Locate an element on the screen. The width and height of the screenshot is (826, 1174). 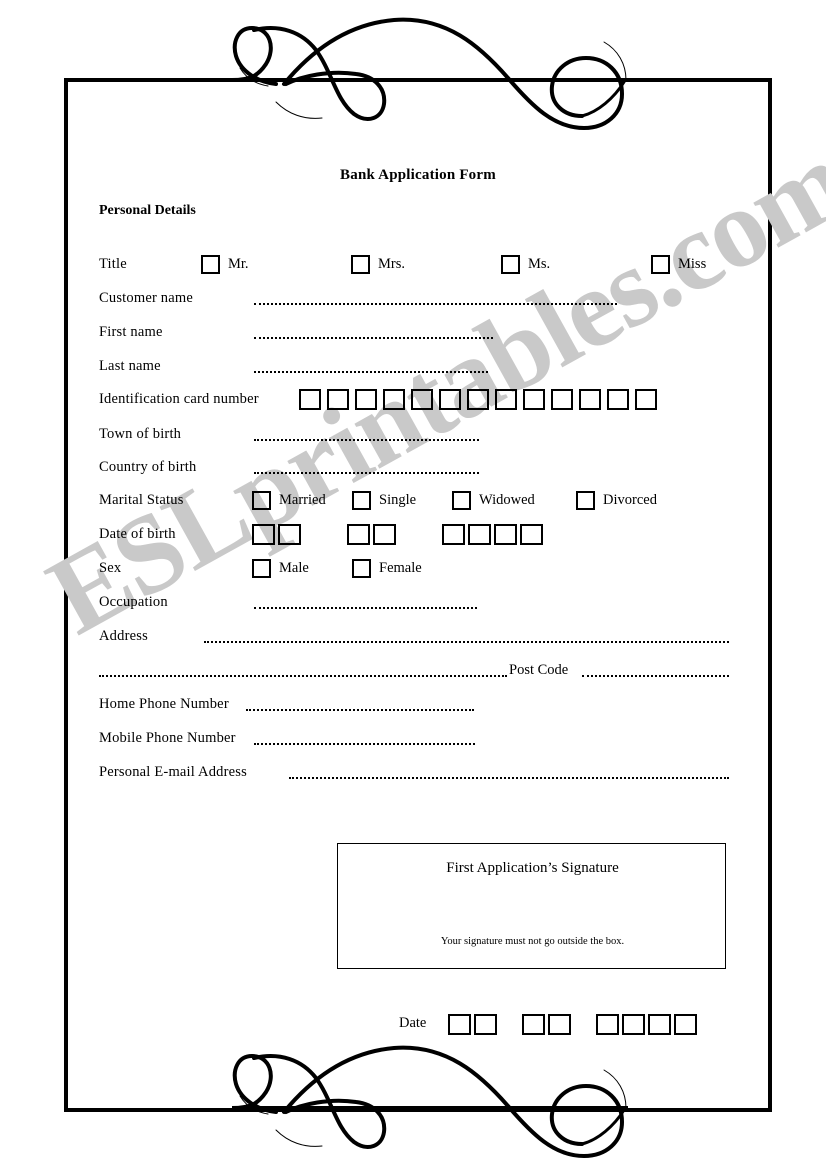
field-row-mobile-phone: Mobile Phone Number is located at coordinates (419, 740).